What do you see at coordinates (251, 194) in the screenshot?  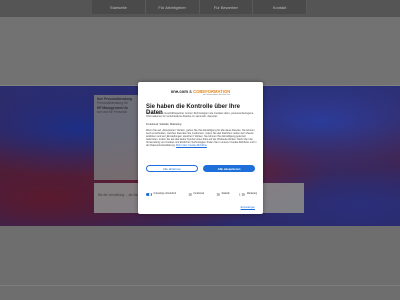 I see `toggle-label: Marketing` at bounding box center [251, 194].